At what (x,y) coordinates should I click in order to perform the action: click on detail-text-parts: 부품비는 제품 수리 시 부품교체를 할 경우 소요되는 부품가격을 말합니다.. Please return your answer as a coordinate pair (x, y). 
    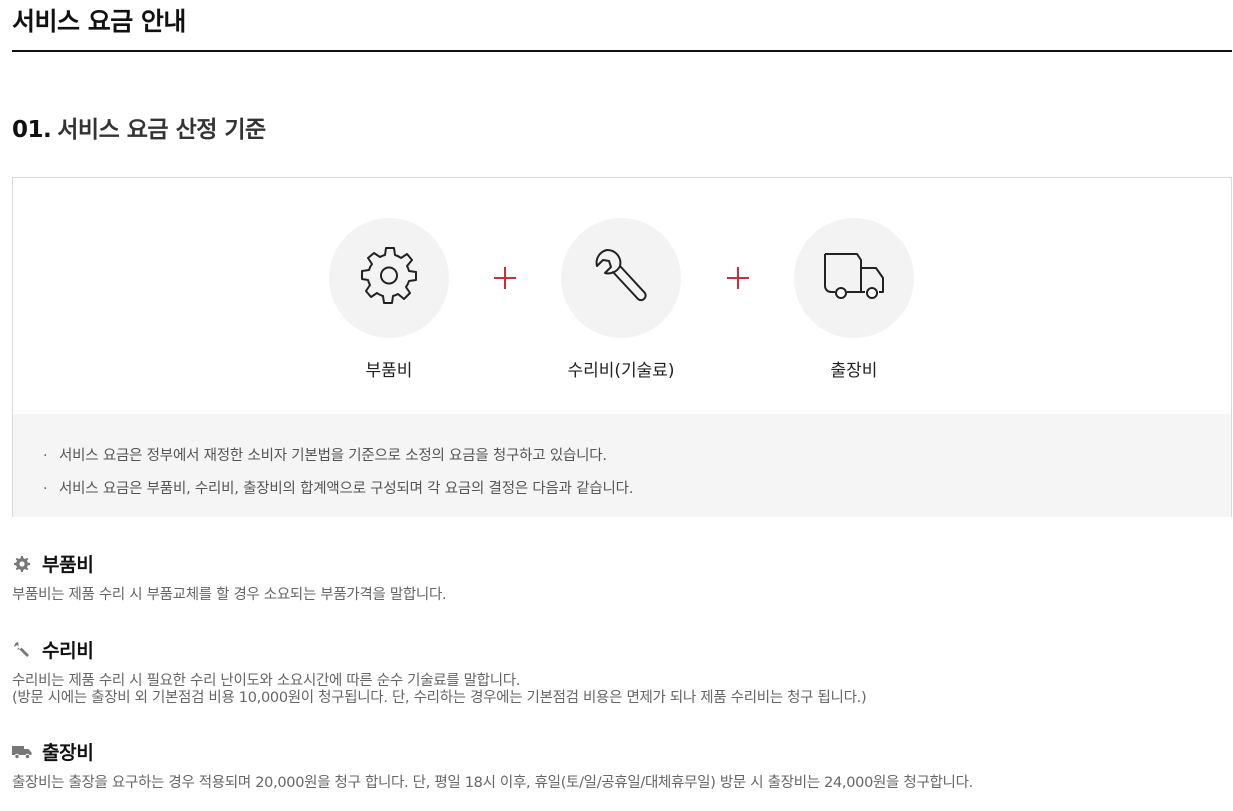
    Looking at the image, I should click on (229, 595).